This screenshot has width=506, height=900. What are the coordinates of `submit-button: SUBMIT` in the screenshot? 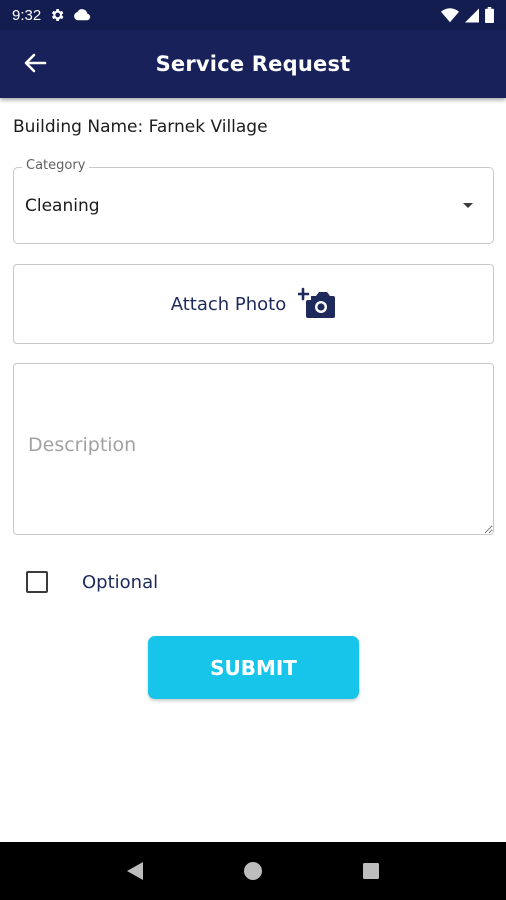 It's located at (253, 667).